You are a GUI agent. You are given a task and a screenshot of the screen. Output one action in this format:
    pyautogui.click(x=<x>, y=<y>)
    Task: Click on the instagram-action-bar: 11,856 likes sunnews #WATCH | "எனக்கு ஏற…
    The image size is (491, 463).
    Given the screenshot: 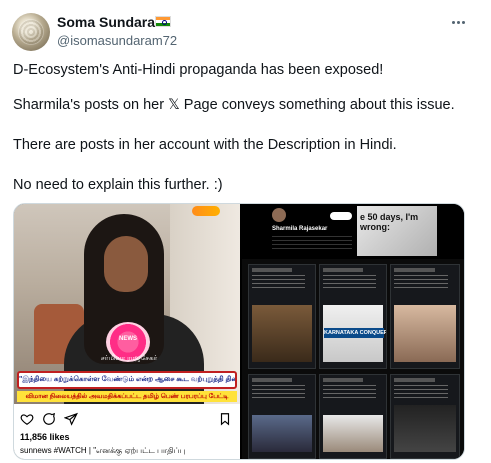 What is the action you would take?
    pyautogui.click(x=127, y=431)
    